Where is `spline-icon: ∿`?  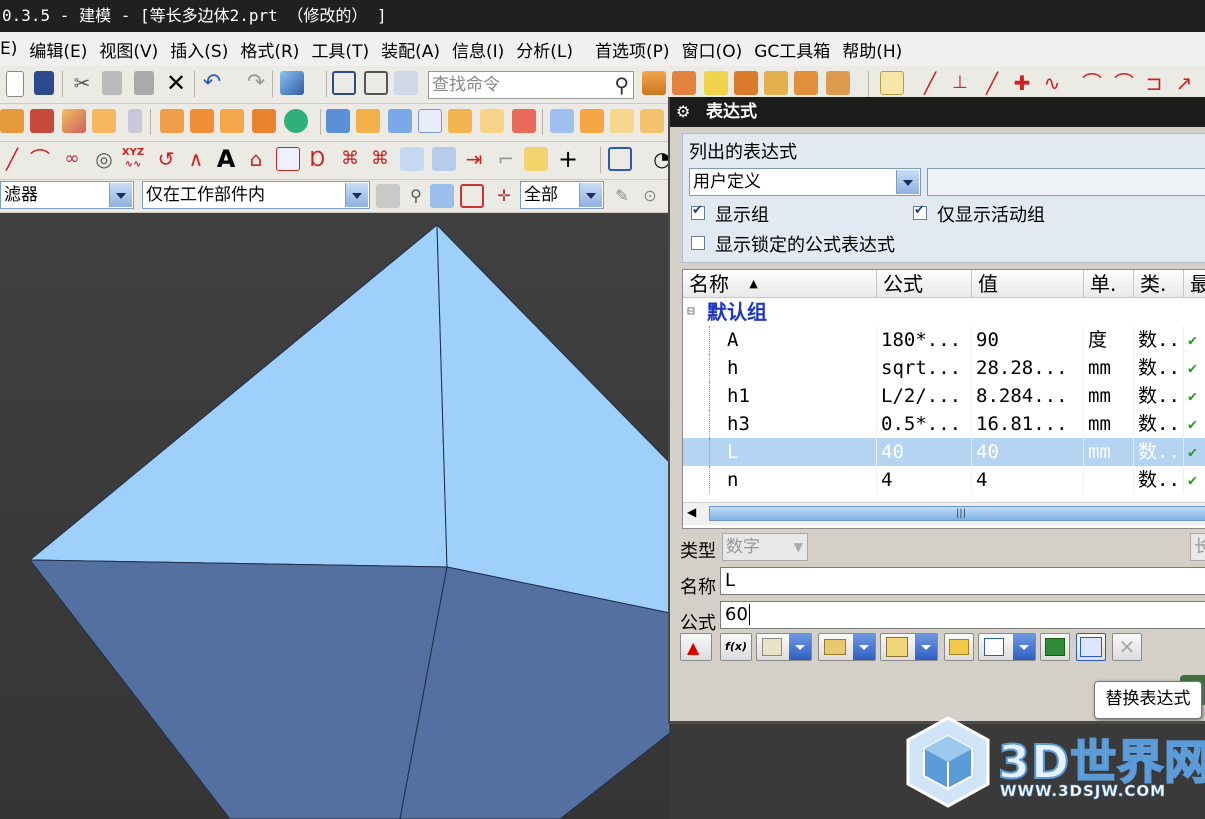
spline-icon: ∿ is located at coordinates (1052, 83).